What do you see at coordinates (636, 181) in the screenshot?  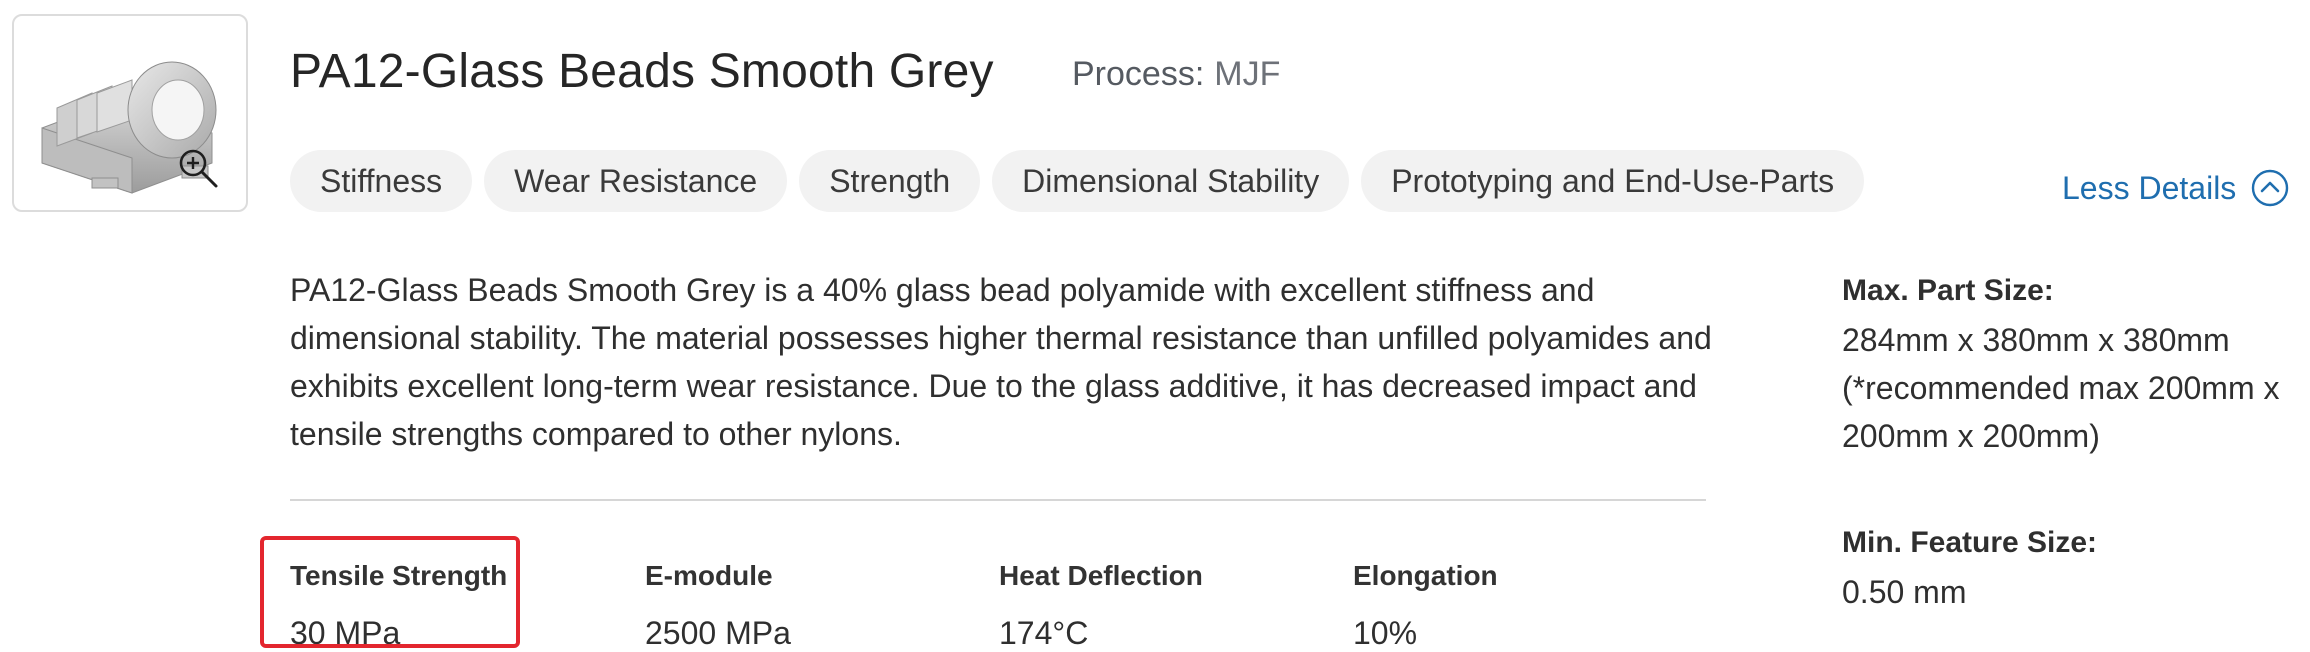 I see `tag-wear-resistance: Wear Resistance` at bounding box center [636, 181].